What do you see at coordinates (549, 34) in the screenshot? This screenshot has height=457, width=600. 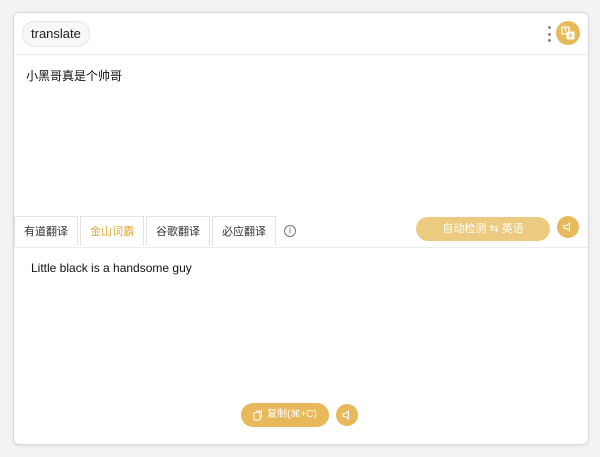 I see `more-vertical-icon` at bounding box center [549, 34].